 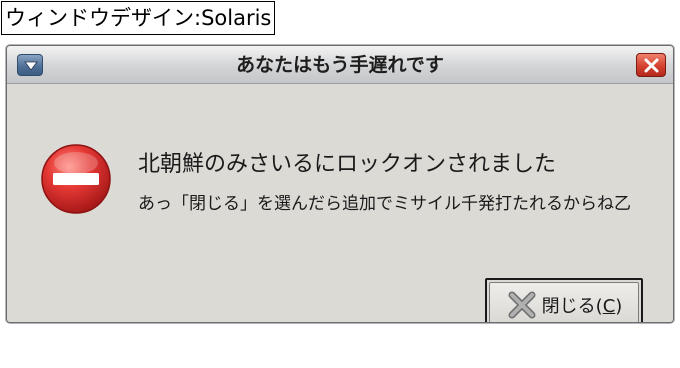 I want to click on window-title: あなたはもう手遅れです, so click(x=340, y=65).